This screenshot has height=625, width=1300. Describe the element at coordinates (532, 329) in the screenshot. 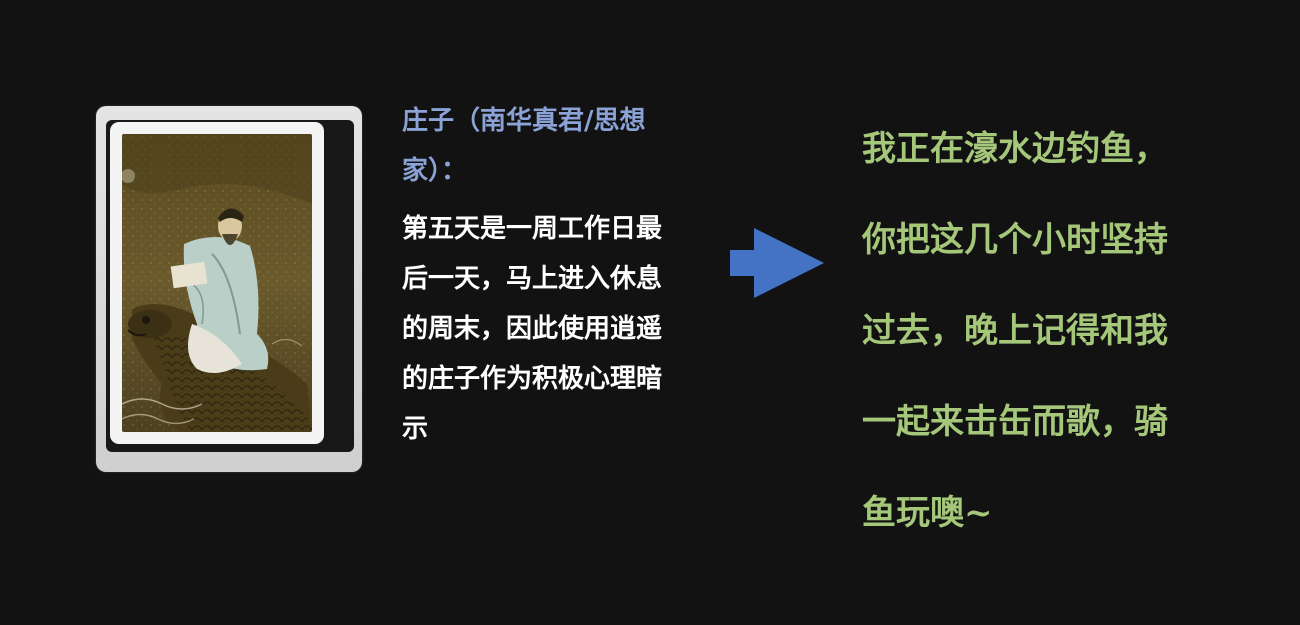

I see `intro-body-line: 的周末，因此使用逍遥` at that location.